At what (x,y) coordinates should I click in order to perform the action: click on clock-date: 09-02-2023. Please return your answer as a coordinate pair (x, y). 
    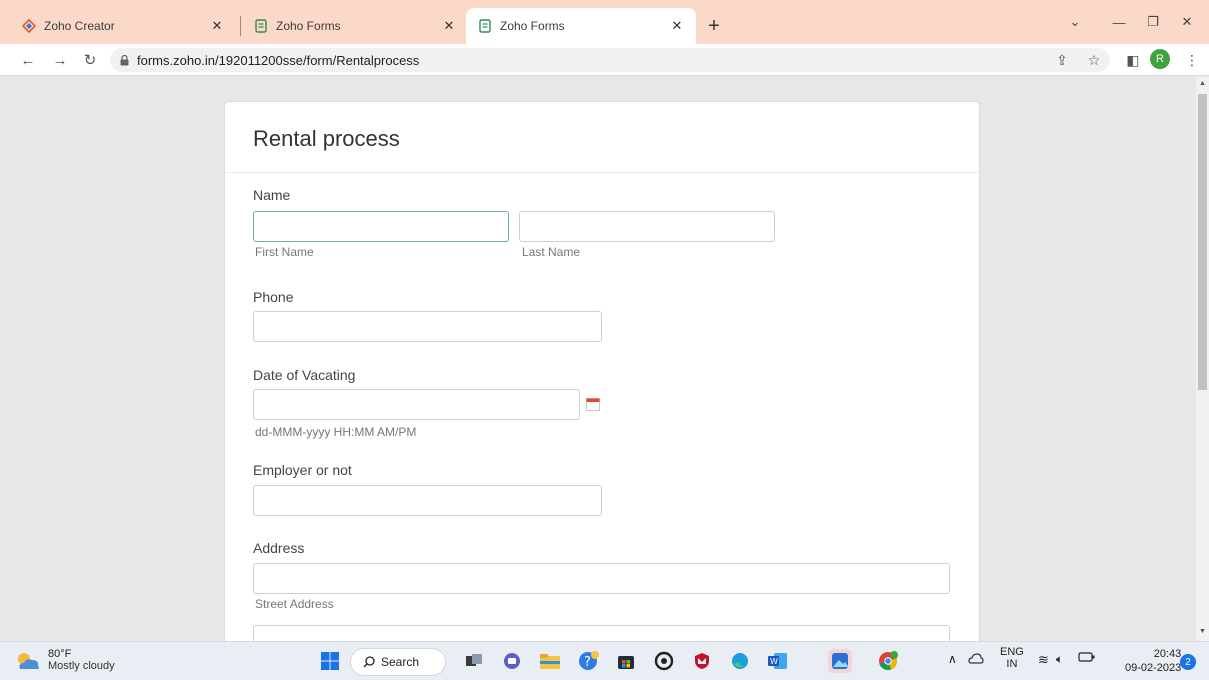
    Looking at the image, I should click on (1153, 668).